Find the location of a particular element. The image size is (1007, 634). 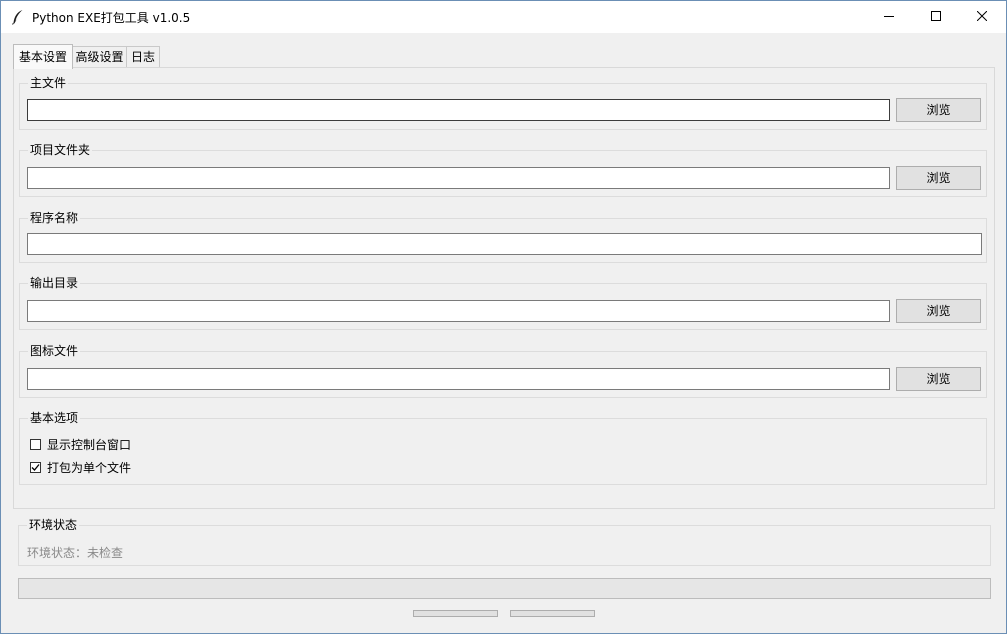

output-dir-label: 输出目录 is located at coordinates (54, 283).